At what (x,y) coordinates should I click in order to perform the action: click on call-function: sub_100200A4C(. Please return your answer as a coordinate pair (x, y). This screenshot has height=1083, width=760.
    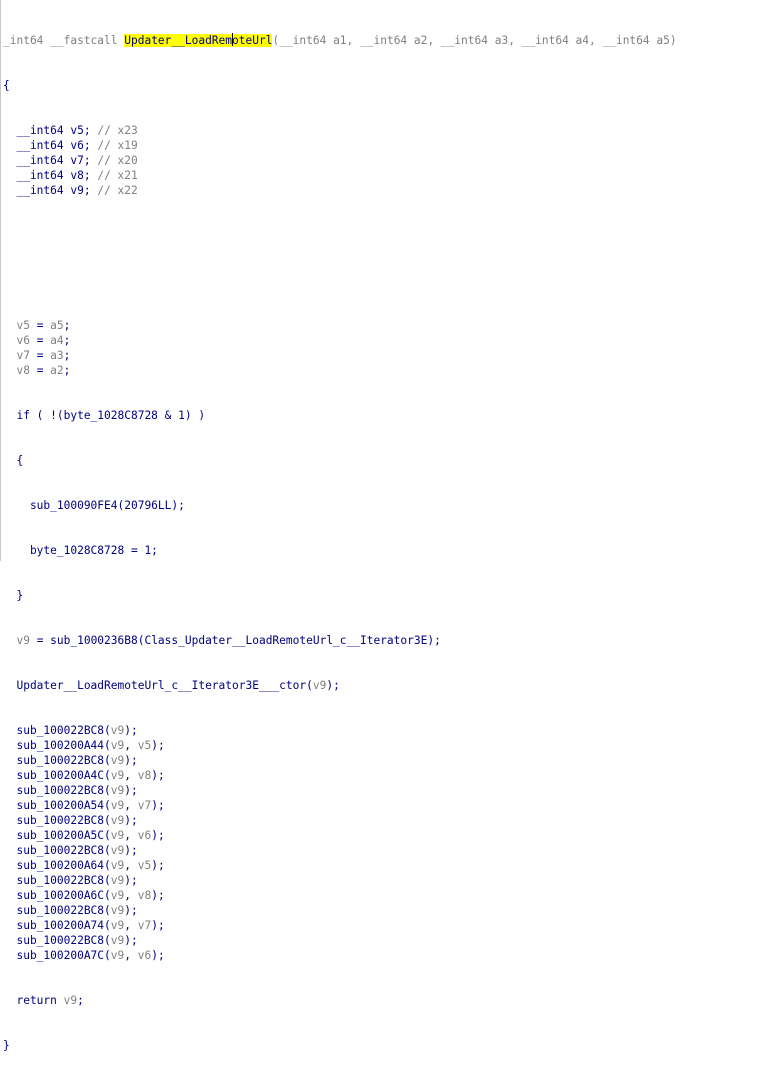
    Looking at the image, I should click on (56, 775).